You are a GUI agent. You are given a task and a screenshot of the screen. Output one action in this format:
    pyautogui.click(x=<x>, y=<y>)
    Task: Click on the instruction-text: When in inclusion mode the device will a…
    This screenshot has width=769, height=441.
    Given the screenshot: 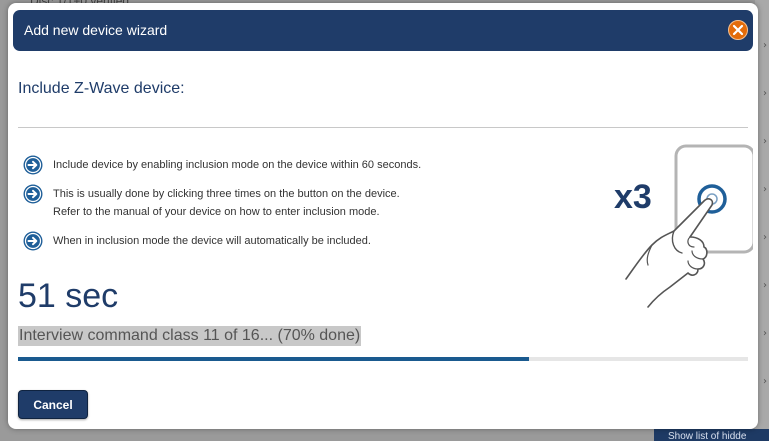 What is the action you would take?
    pyautogui.click(x=212, y=241)
    